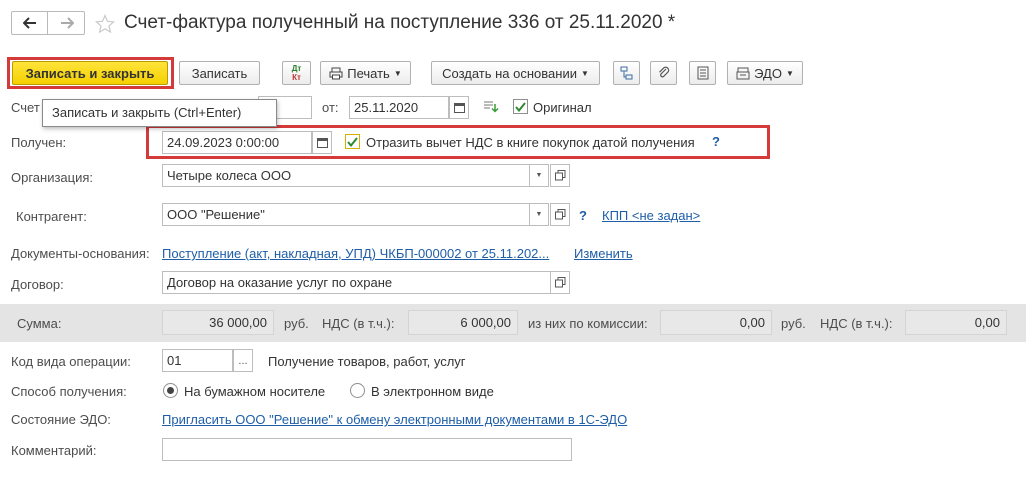 The width and height of the screenshot is (1026, 477). I want to click on print-label: Печать, so click(368, 73).